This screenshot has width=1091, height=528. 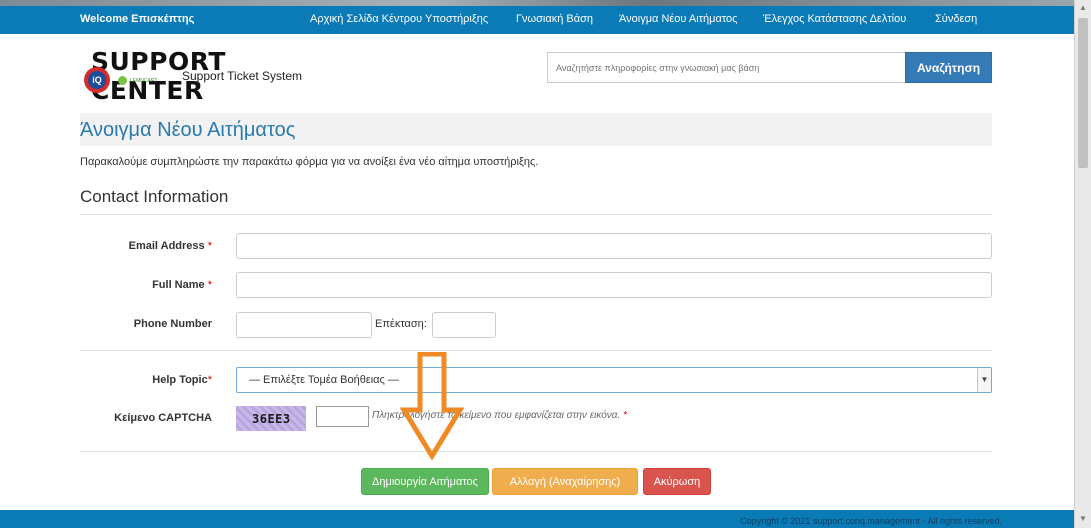 I want to click on vertical-scrollbar: ▲ ▼, so click(x=1082, y=264).